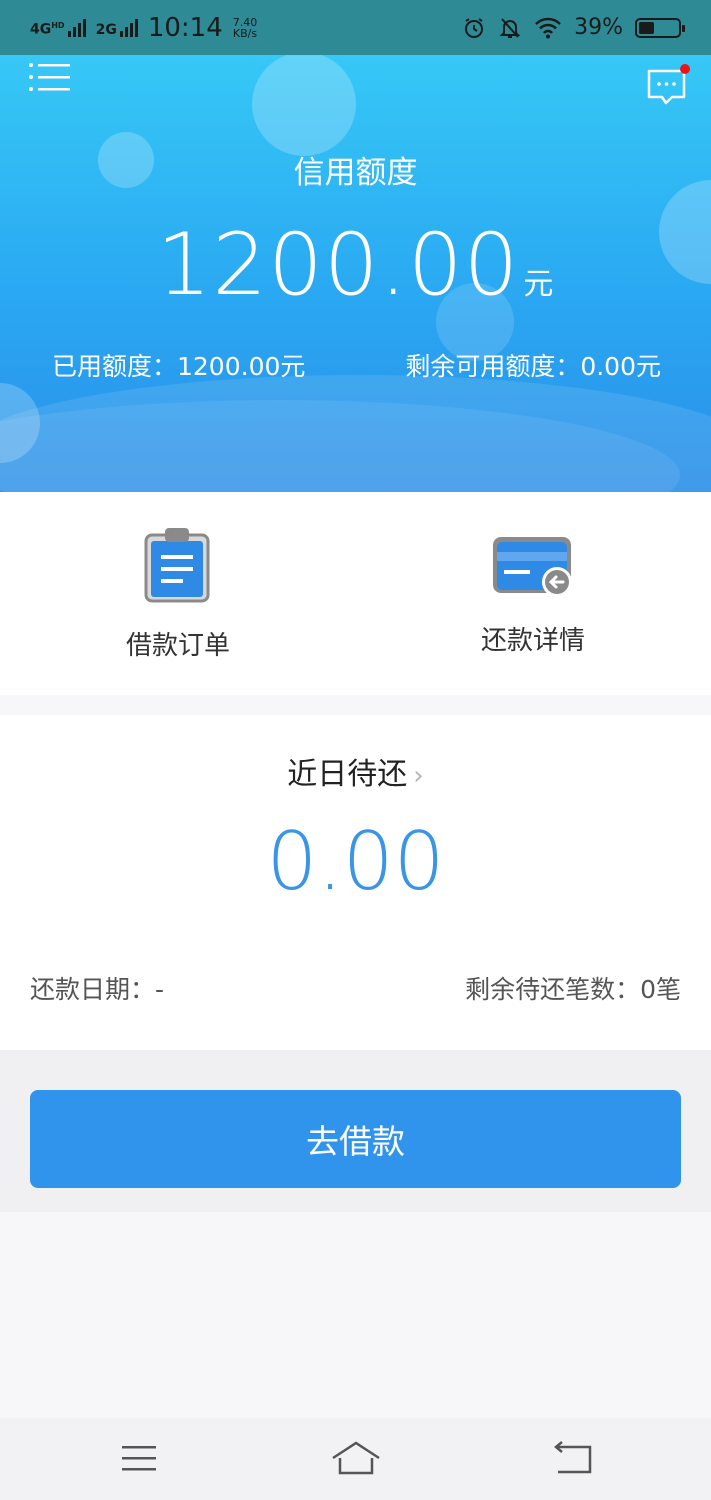  What do you see at coordinates (660, 27) in the screenshot?
I see `battery-icon` at bounding box center [660, 27].